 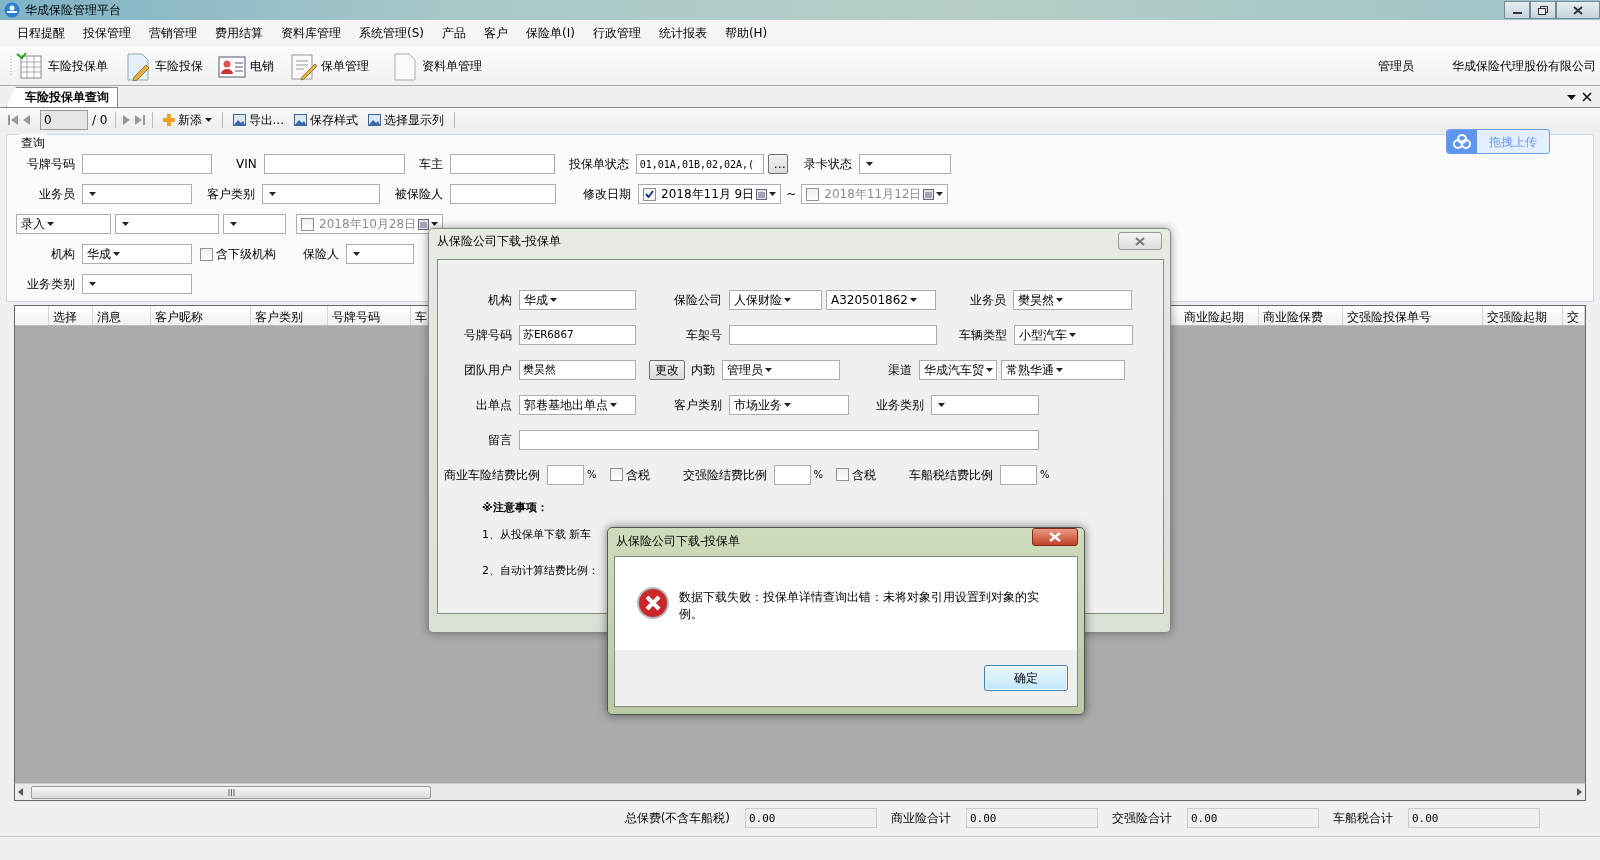 What do you see at coordinates (1073, 334) in the screenshot?
I see `dropdown: 小型汽车` at bounding box center [1073, 334].